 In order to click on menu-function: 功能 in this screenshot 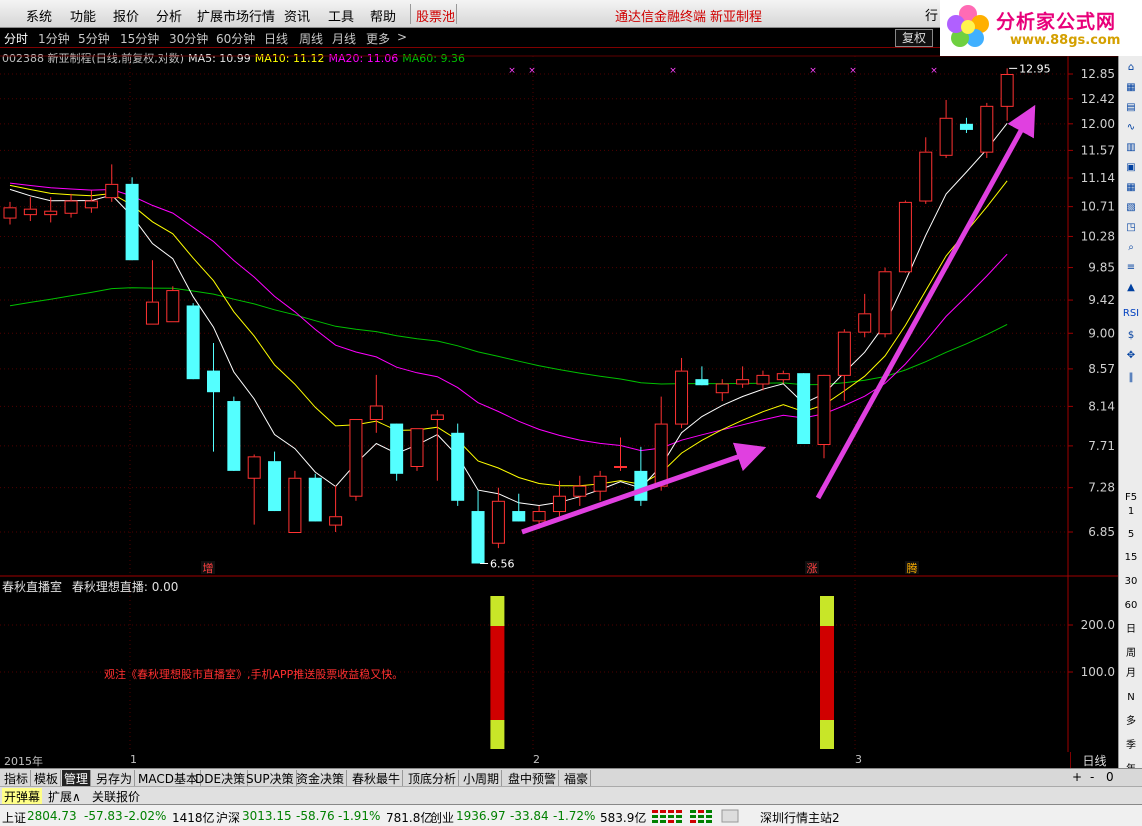, I will do `click(83, 15)`.